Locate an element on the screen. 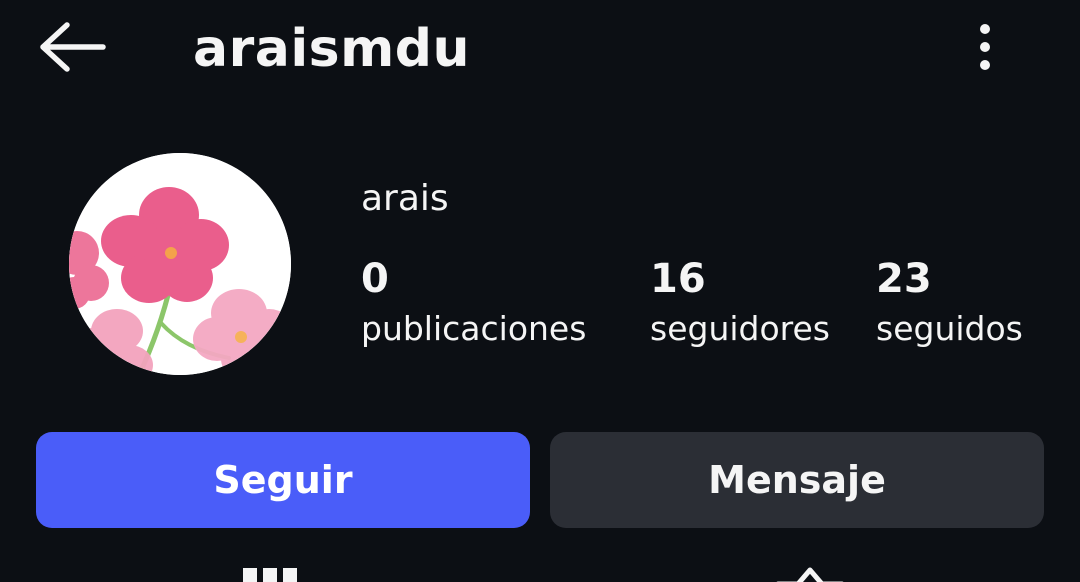 The width and height of the screenshot is (1080, 582). tab-tagged is located at coordinates (810, 571).